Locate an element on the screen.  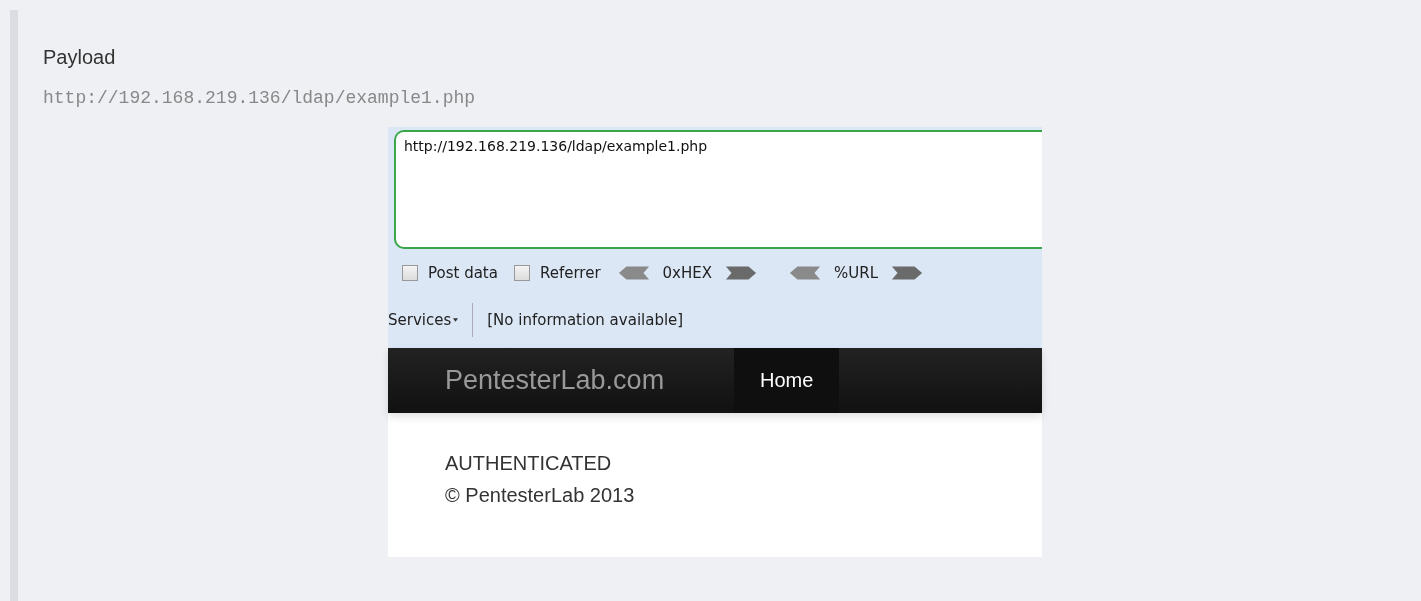
content-text: AUTHENTICATED is located at coordinates (529, 463).